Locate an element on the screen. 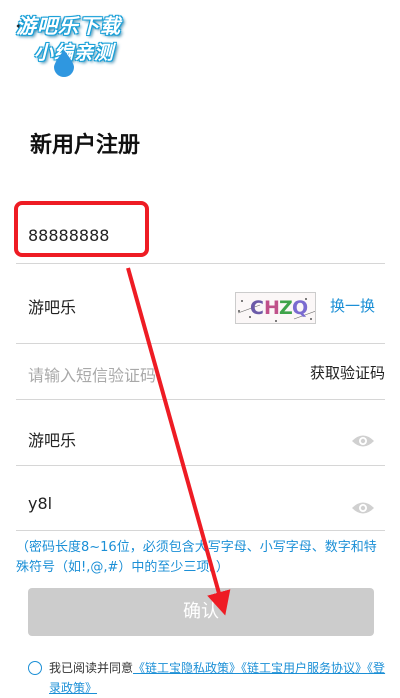 This screenshot has height=698, width=400. captcha-field: 游吧乐 C H Z Q 换一换 is located at coordinates (200, 304).